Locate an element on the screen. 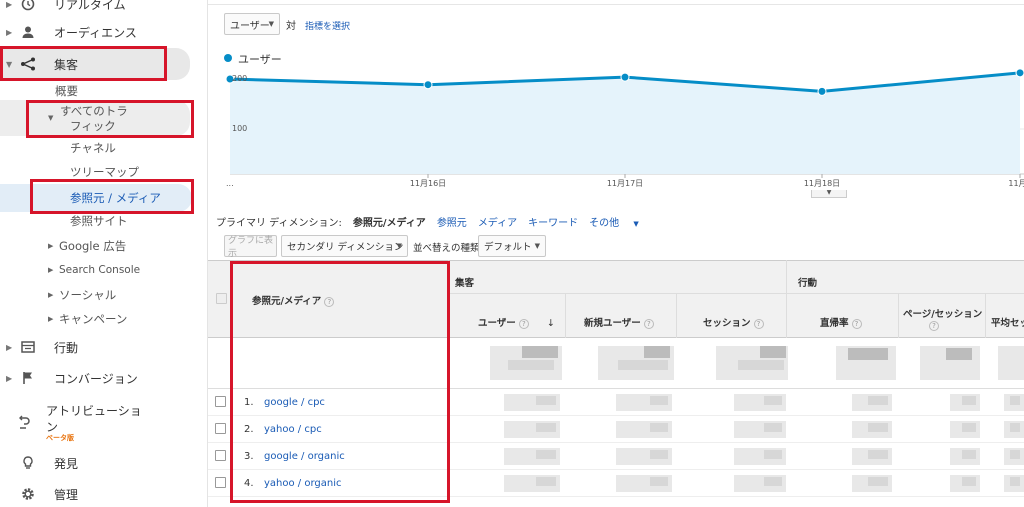 This screenshot has width=1024, height=507. col-header-bounce-rate-label: 直帰率 is located at coordinates (834, 323).